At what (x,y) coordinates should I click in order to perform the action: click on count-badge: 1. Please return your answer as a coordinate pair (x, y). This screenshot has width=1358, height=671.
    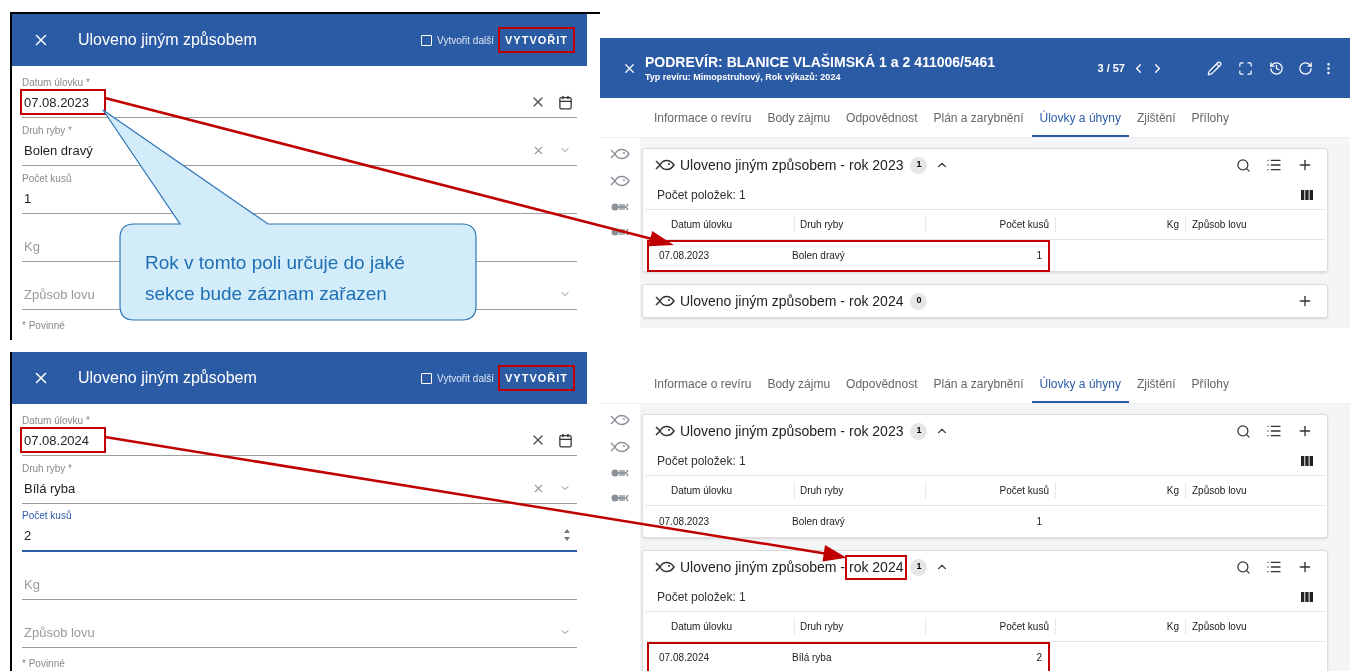
    Looking at the image, I should click on (919, 165).